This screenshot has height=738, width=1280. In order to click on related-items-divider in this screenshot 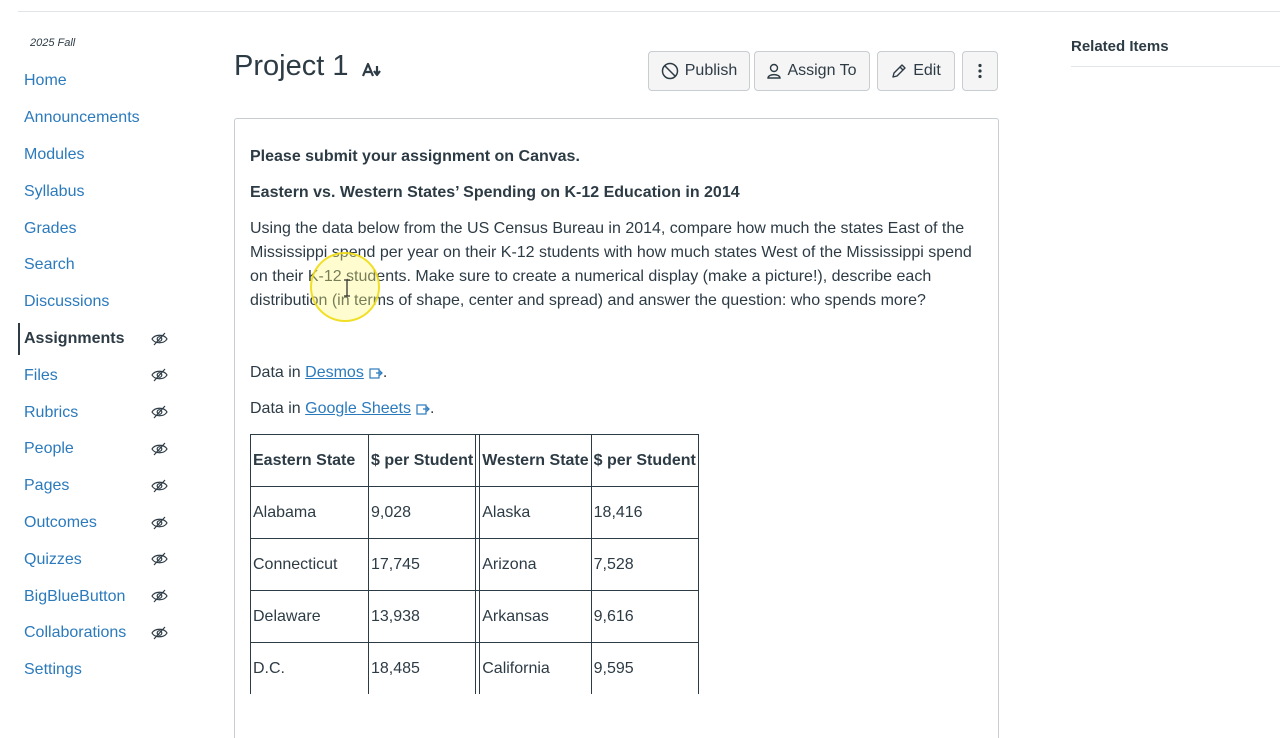, I will do `click(1175, 66)`.